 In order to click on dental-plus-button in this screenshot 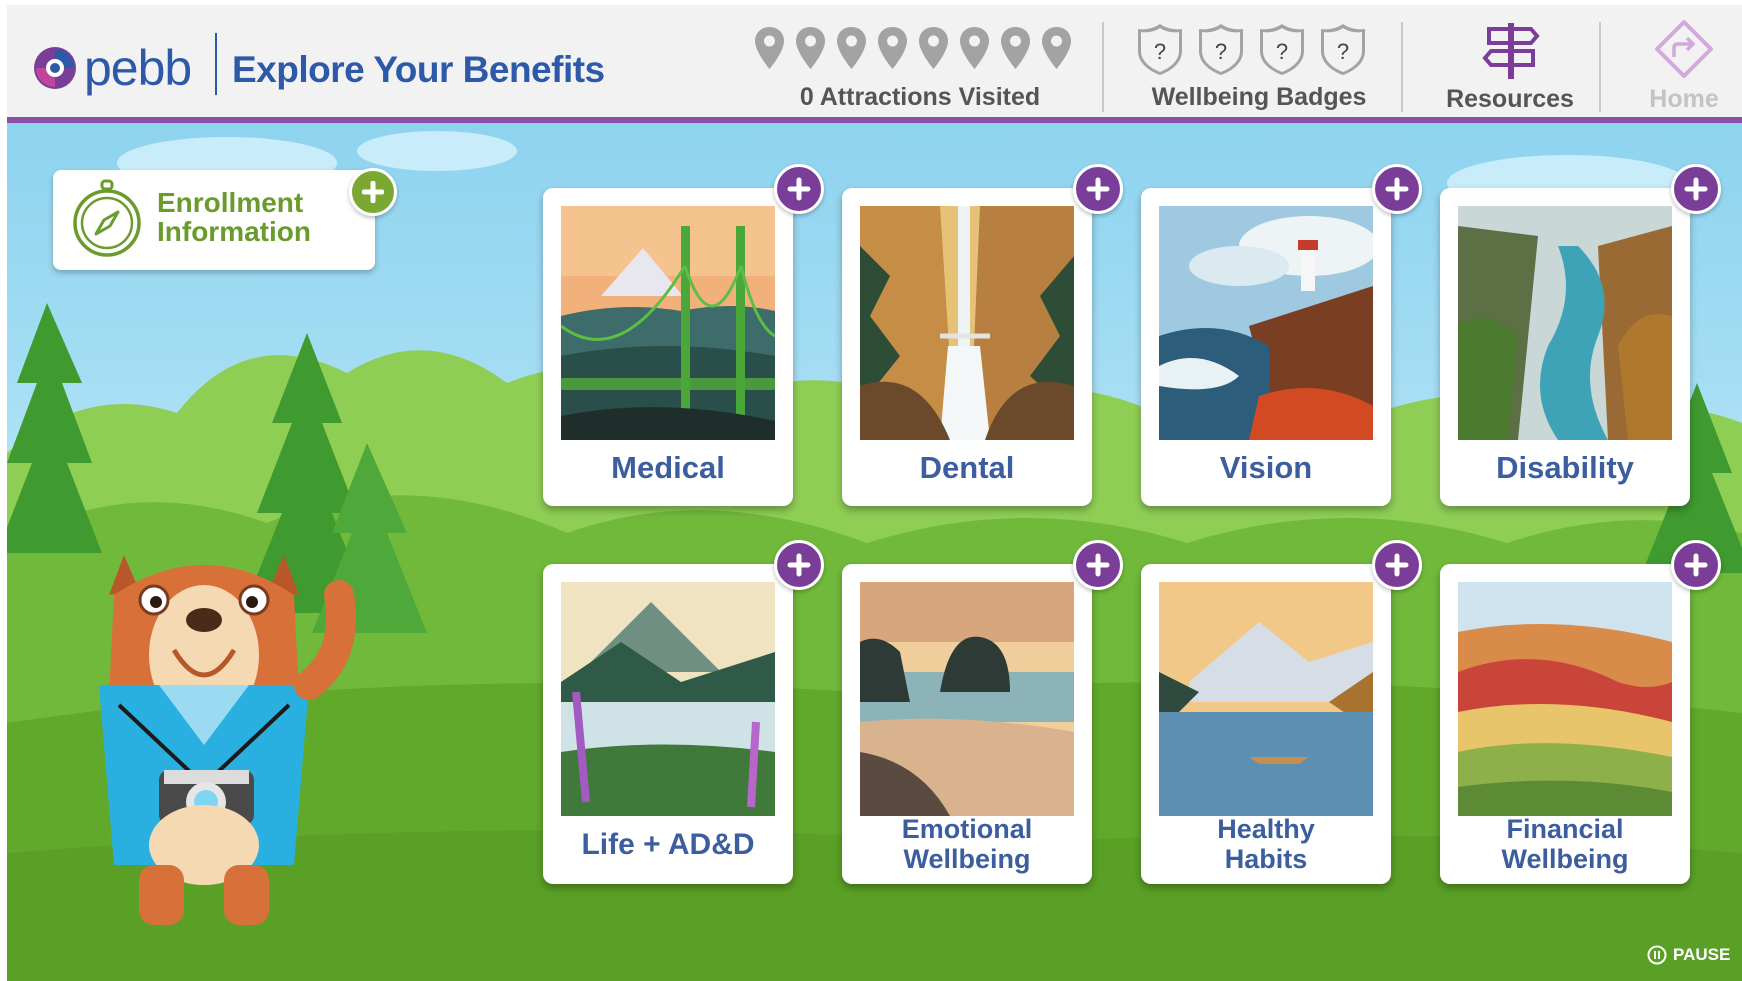, I will do `click(1098, 189)`.